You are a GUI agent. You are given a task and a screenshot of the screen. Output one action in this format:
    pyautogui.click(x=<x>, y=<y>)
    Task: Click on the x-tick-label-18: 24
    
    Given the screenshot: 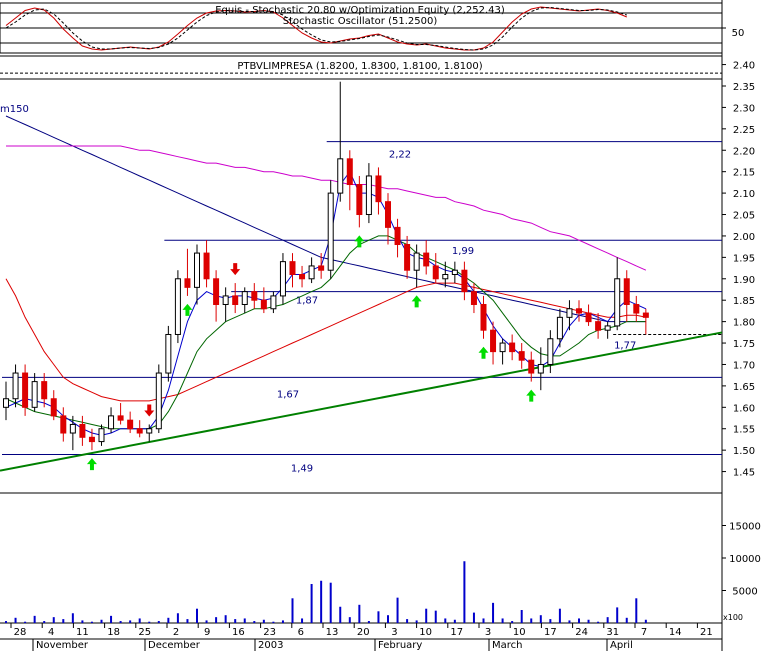 What is the action you would take?
    pyautogui.click(x=581, y=632)
    